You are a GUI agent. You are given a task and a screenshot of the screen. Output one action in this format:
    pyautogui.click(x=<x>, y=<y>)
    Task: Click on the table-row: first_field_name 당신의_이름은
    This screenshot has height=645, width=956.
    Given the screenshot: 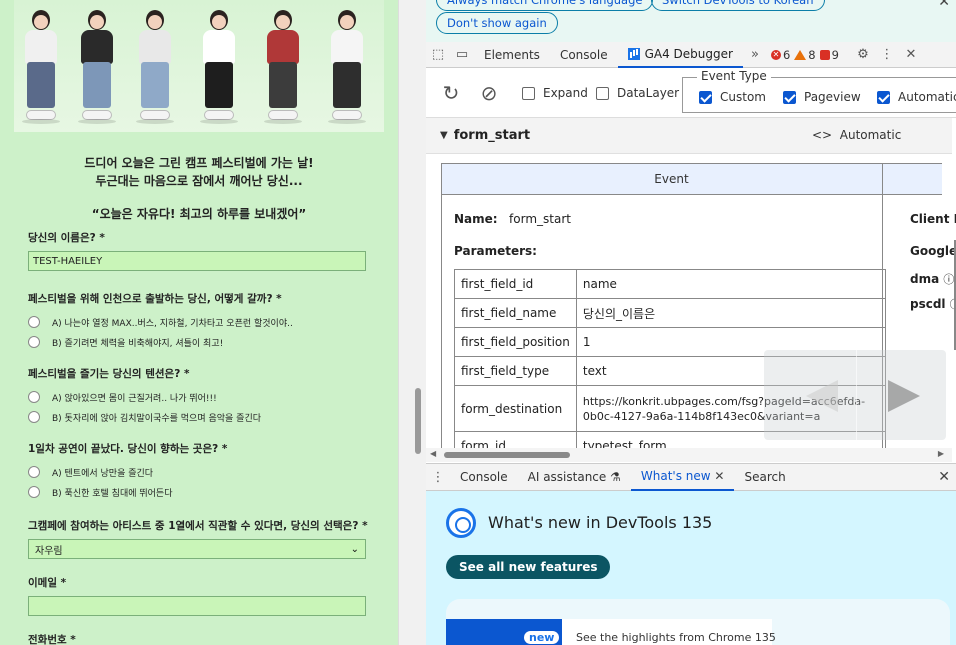 What is the action you would take?
    pyautogui.click(x=670, y=313)
    